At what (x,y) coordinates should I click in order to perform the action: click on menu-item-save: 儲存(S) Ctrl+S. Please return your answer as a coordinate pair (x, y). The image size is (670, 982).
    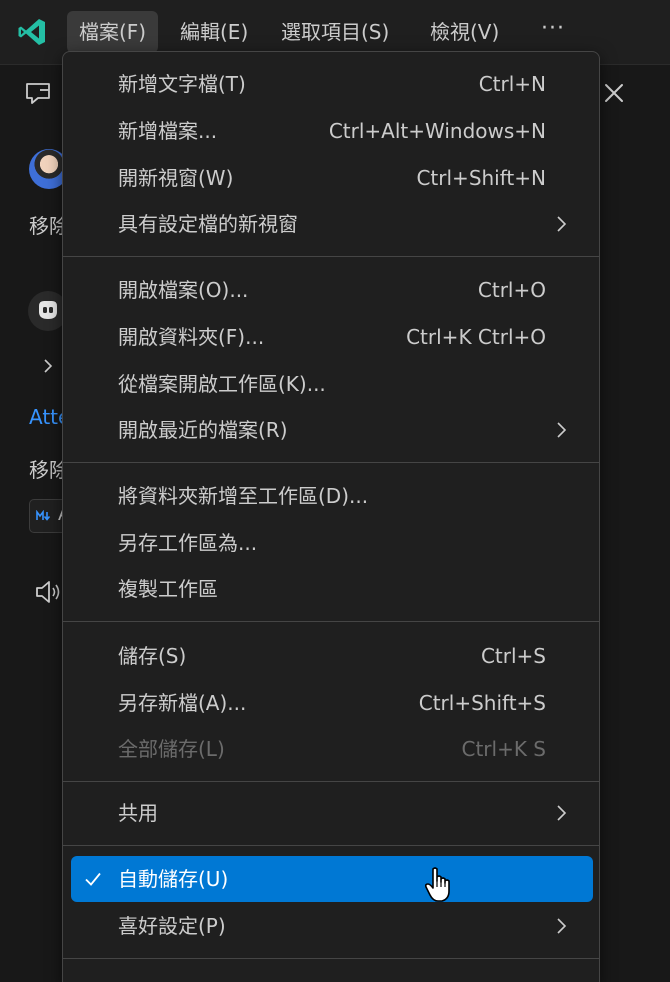
    Looking at the image, I should click on (332, 656).